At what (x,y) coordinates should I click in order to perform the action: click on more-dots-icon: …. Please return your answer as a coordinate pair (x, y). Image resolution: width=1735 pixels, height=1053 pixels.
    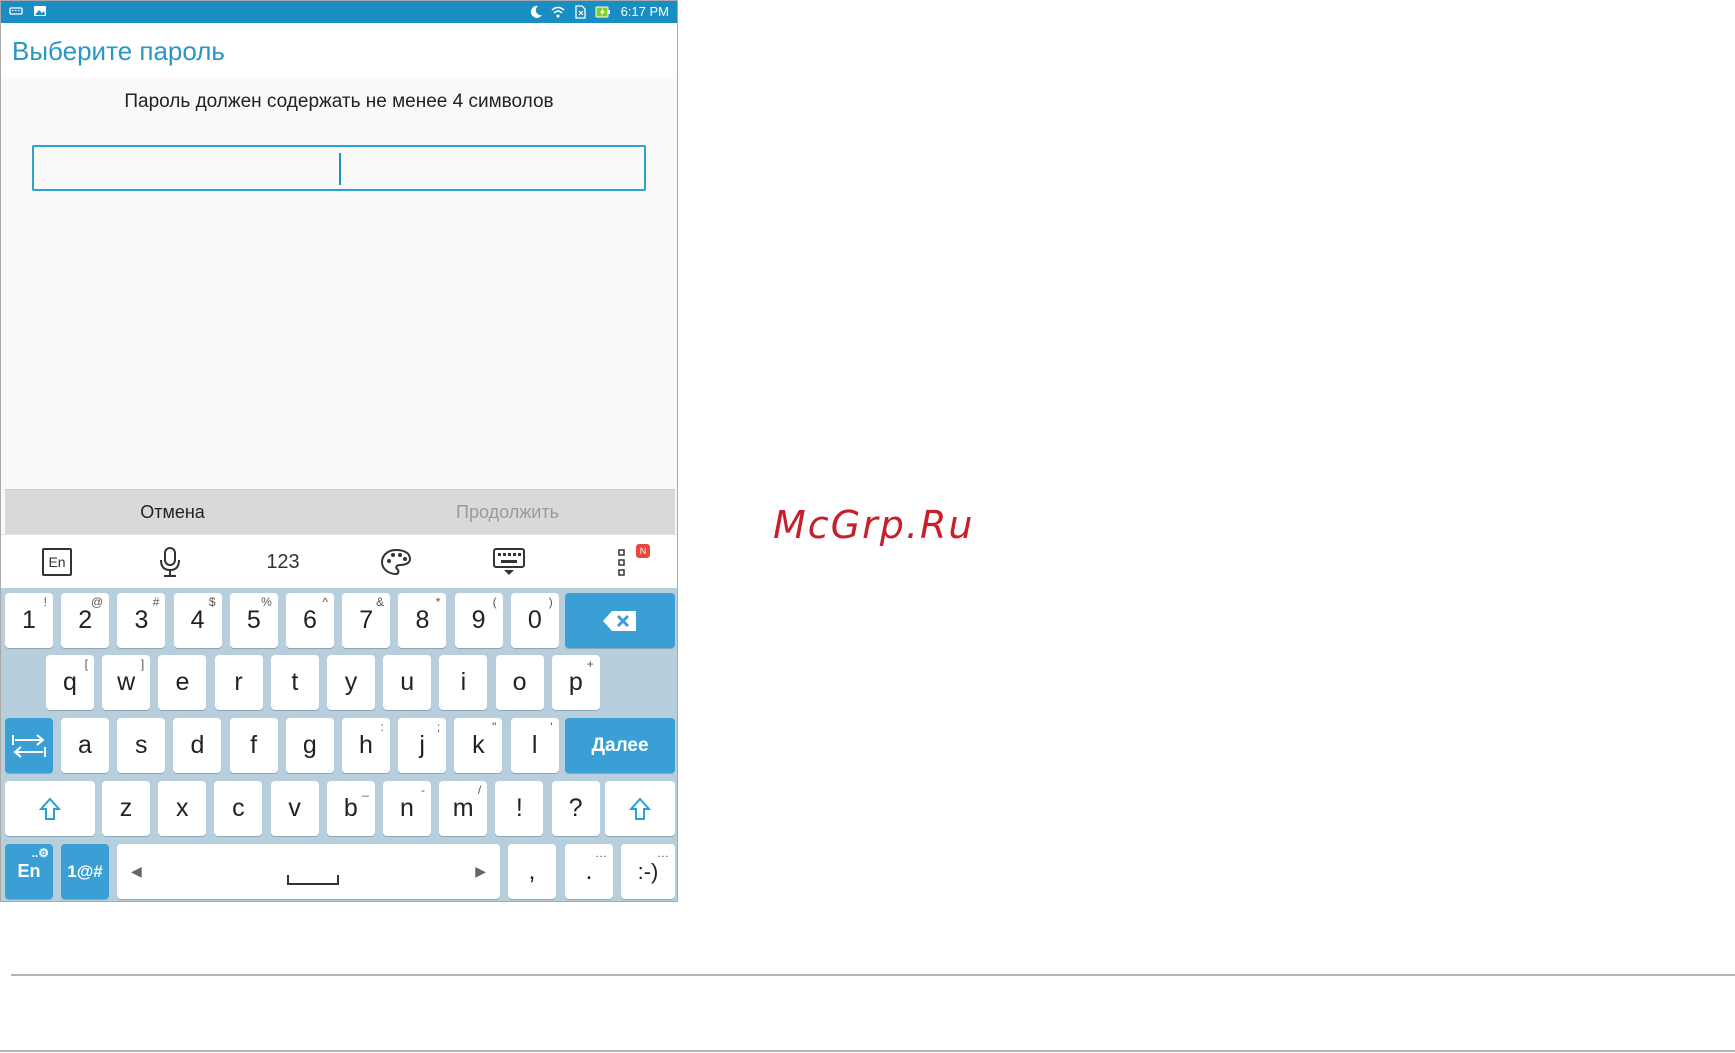
    Looking at the image, I should click on (663, 853).